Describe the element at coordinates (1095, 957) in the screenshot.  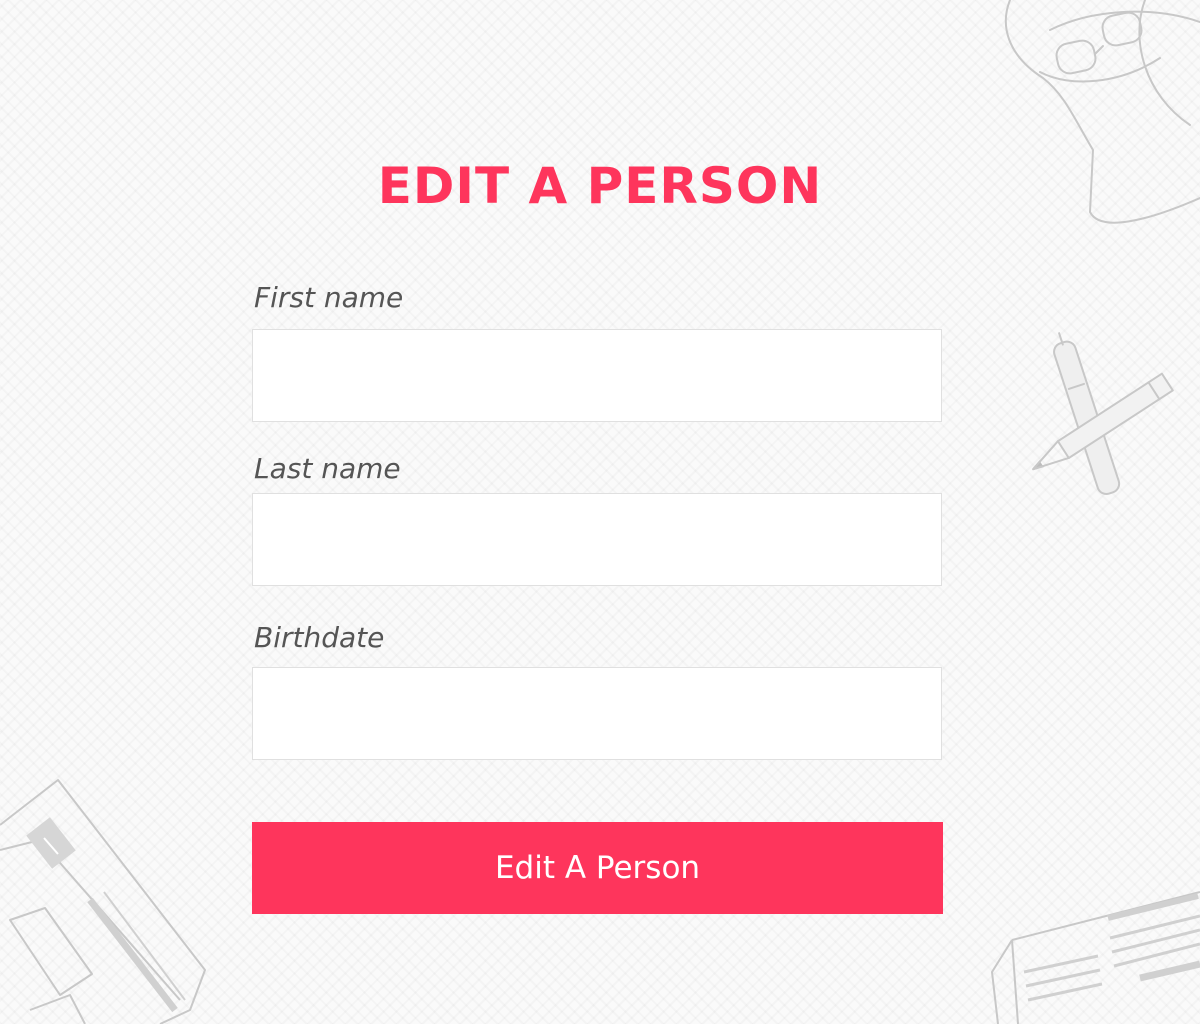
I see `newspaper-sketch-icon` at that location.